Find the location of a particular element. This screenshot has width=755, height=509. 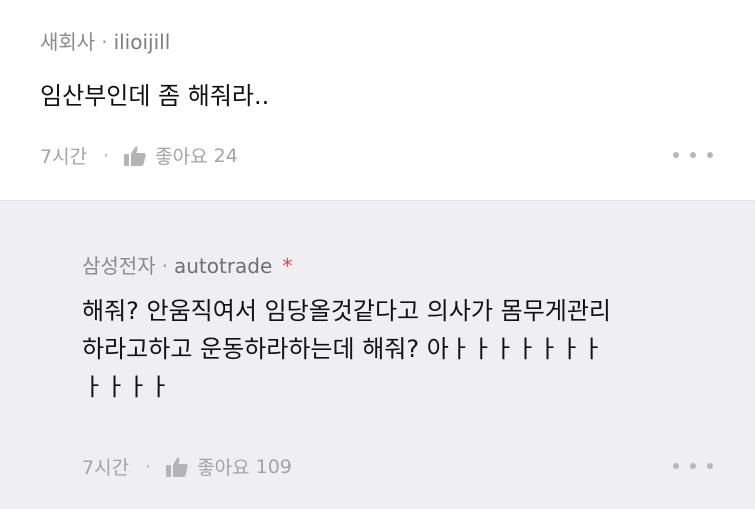

author-marker: * is located at coordinates (287, 266).